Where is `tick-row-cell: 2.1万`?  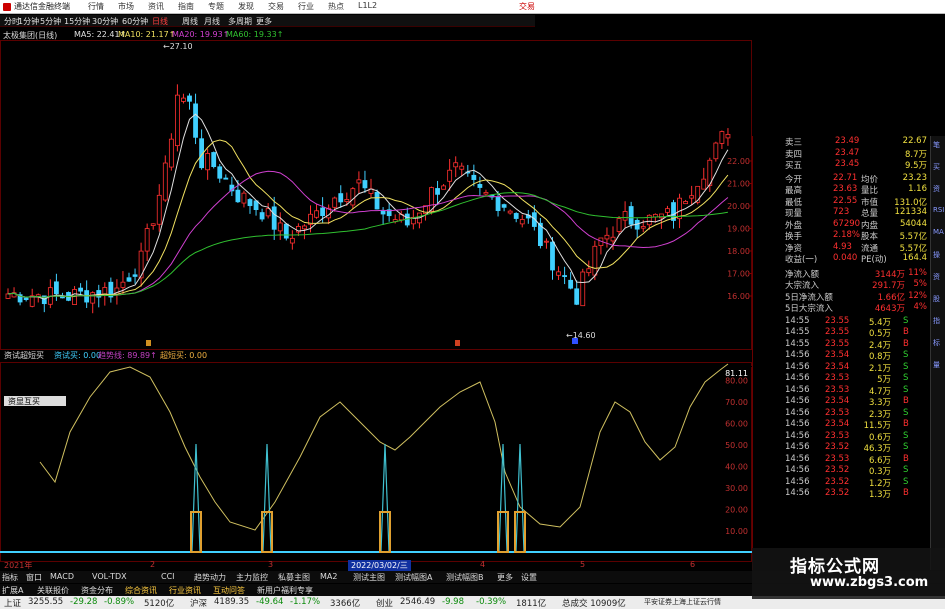
tick-row-cell: 2.1万 is located at coordinates (879, 368).